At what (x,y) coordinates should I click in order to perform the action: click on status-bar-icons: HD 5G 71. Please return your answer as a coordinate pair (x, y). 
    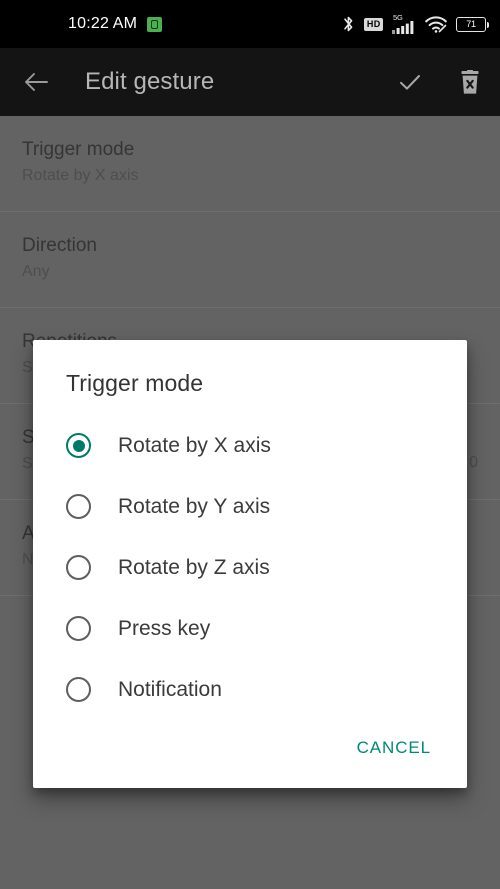
    Looking at the image, I should click on (415, 24).